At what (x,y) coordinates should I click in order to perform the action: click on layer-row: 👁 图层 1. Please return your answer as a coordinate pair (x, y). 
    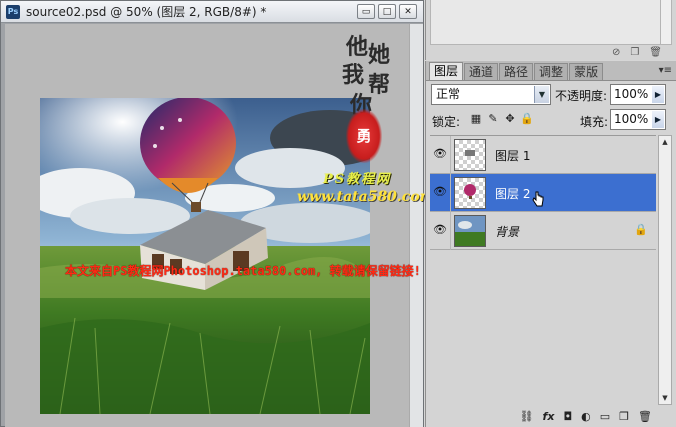
    Looking at the image, I should click on (543, 155).